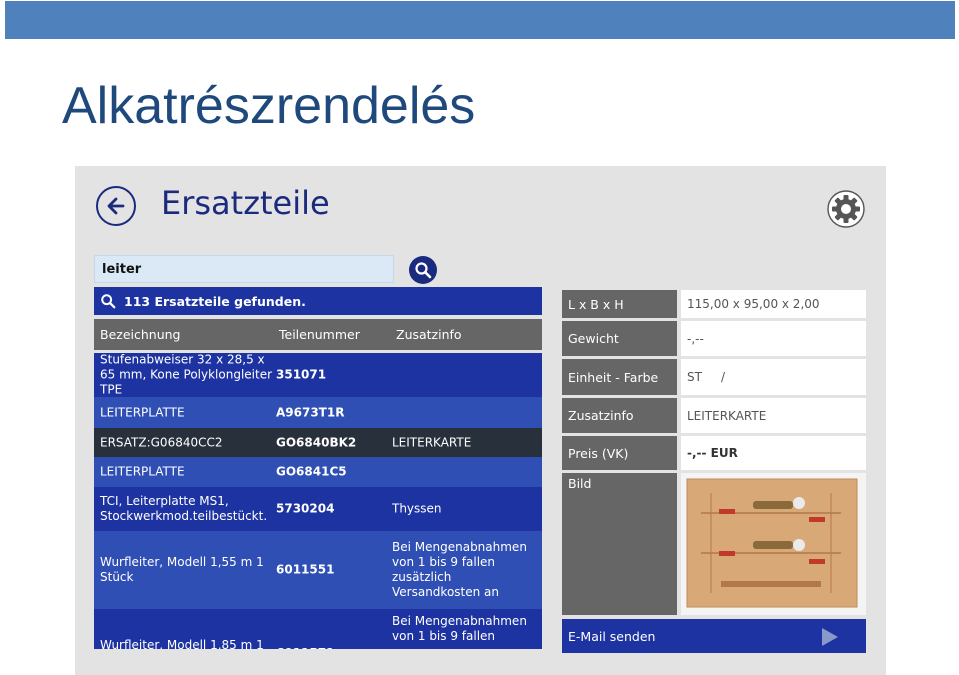  What do you see at coordinates (773, 415) in the screenshot?
I see `detail-value-extra-info: LEITERKARTE` at bounding box center [773, 415].